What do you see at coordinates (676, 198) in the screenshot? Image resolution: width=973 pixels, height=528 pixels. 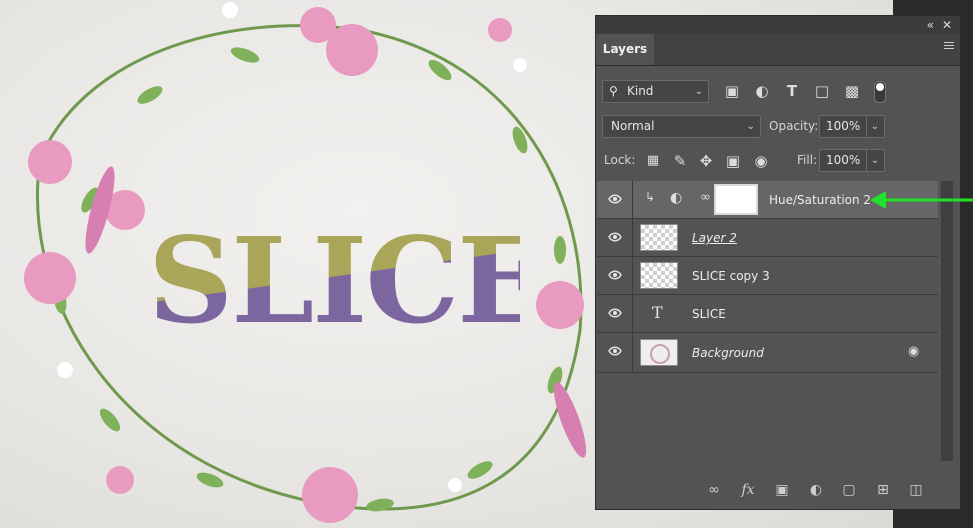 I see `adjustment-layer-icon: ◐` at bounding box center [676, 198].